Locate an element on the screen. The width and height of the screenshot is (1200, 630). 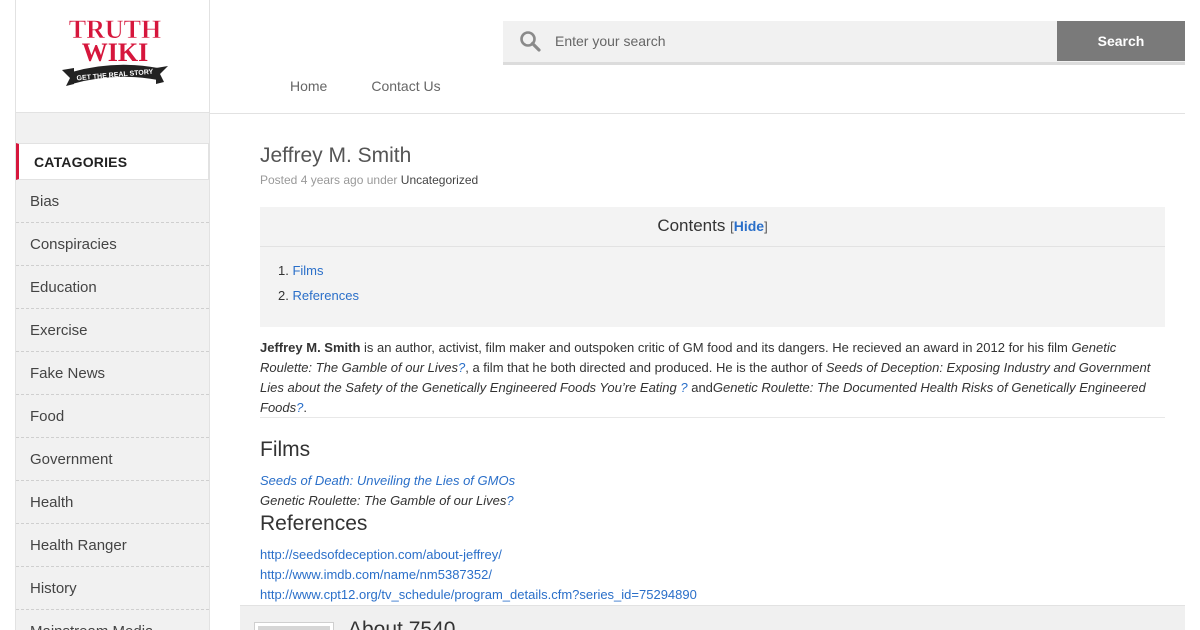
intro-name: Jeffrey M. Smith is located at coordinates (310, 347).